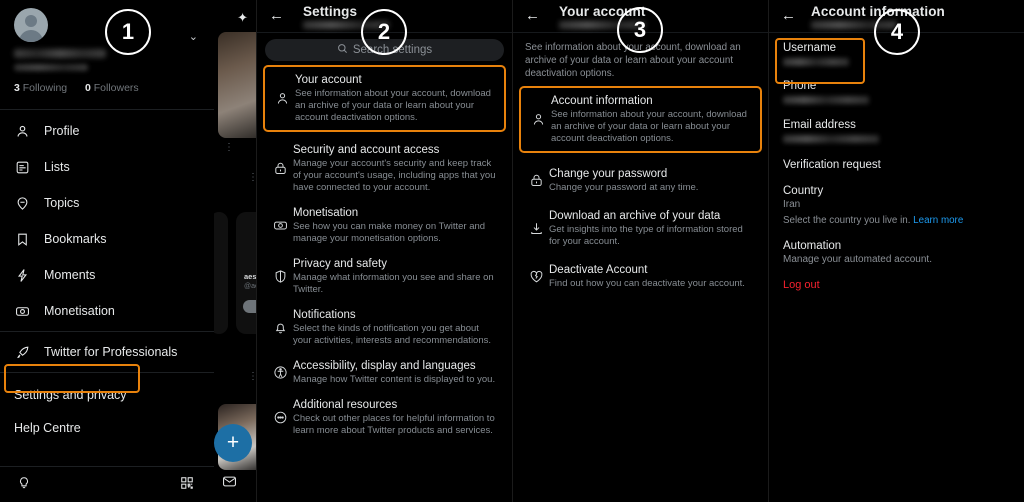  Describe the element at coordinates (62, 131) in the screenshot. I see `sidebar-item-label: Profile` at that location.